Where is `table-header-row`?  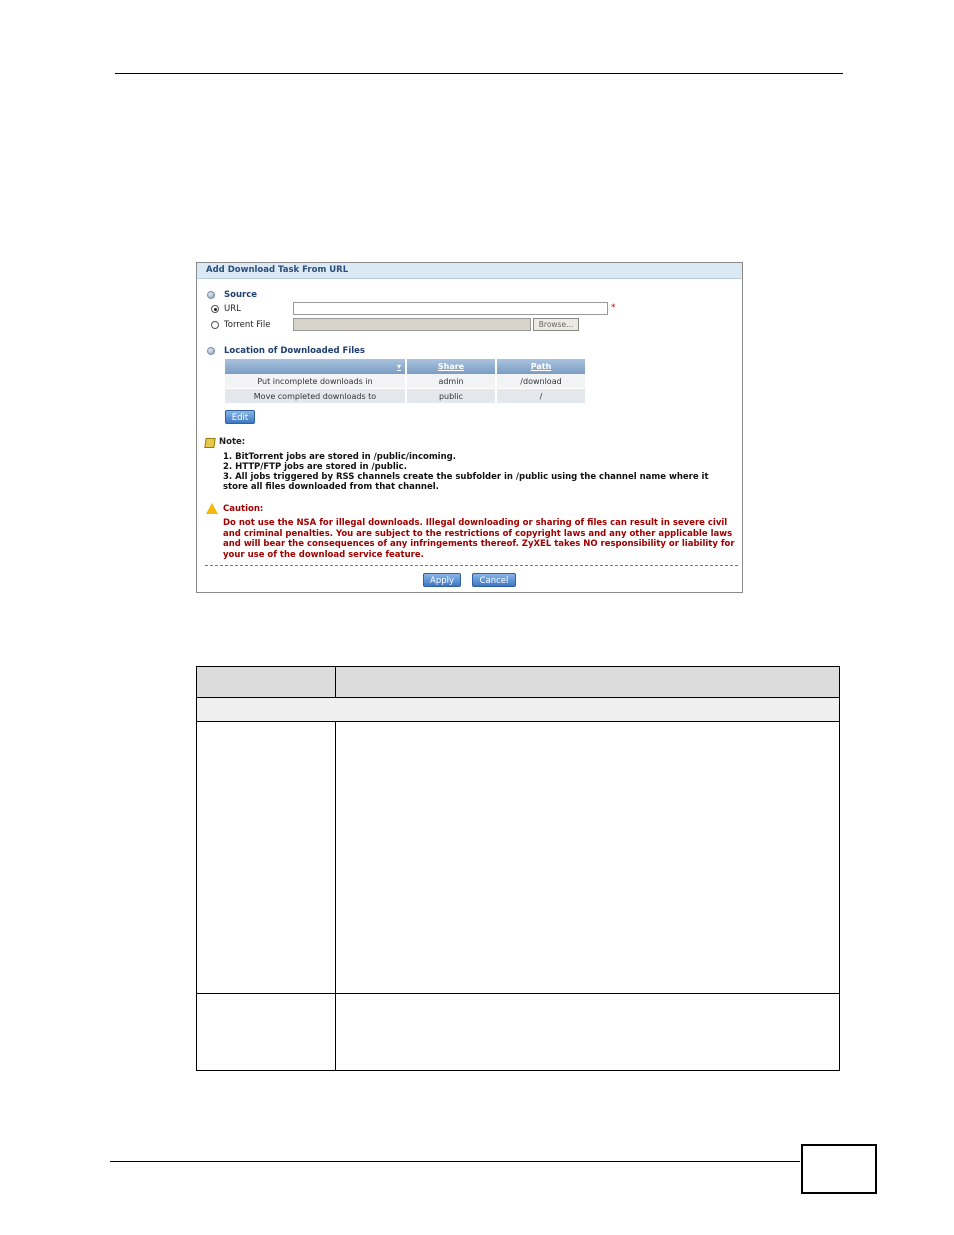
table-header-row is located at coordinates (518, 682).